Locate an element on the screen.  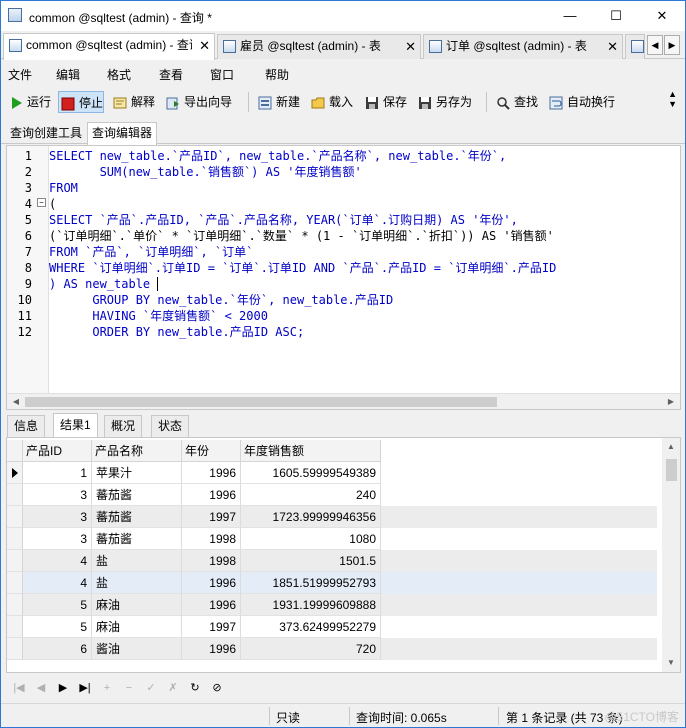
last-record-icon: ▶| is located at coordinates (85, 688).